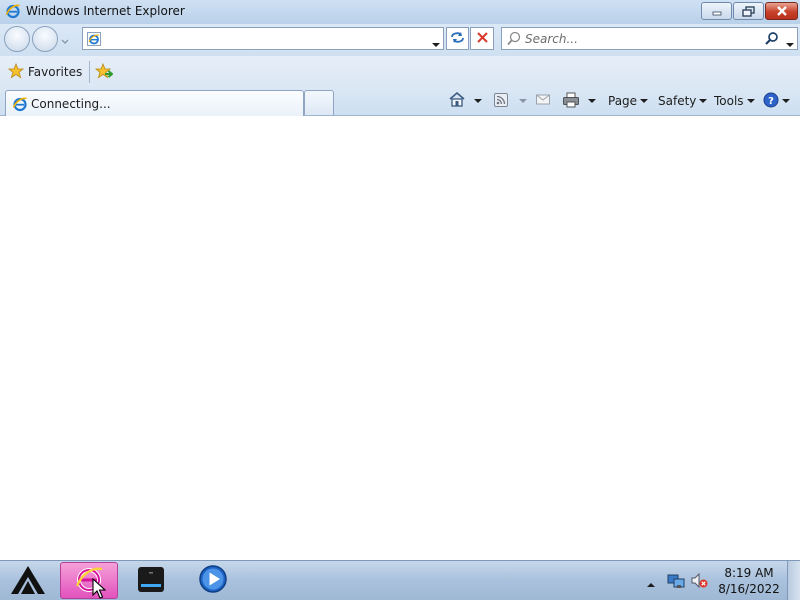 This screenshot has width=800, height=600. What do you see at coordinates (436, 43) in the screenshot?
I see `address-dropdown-icon` at bounding box center [436, 43].